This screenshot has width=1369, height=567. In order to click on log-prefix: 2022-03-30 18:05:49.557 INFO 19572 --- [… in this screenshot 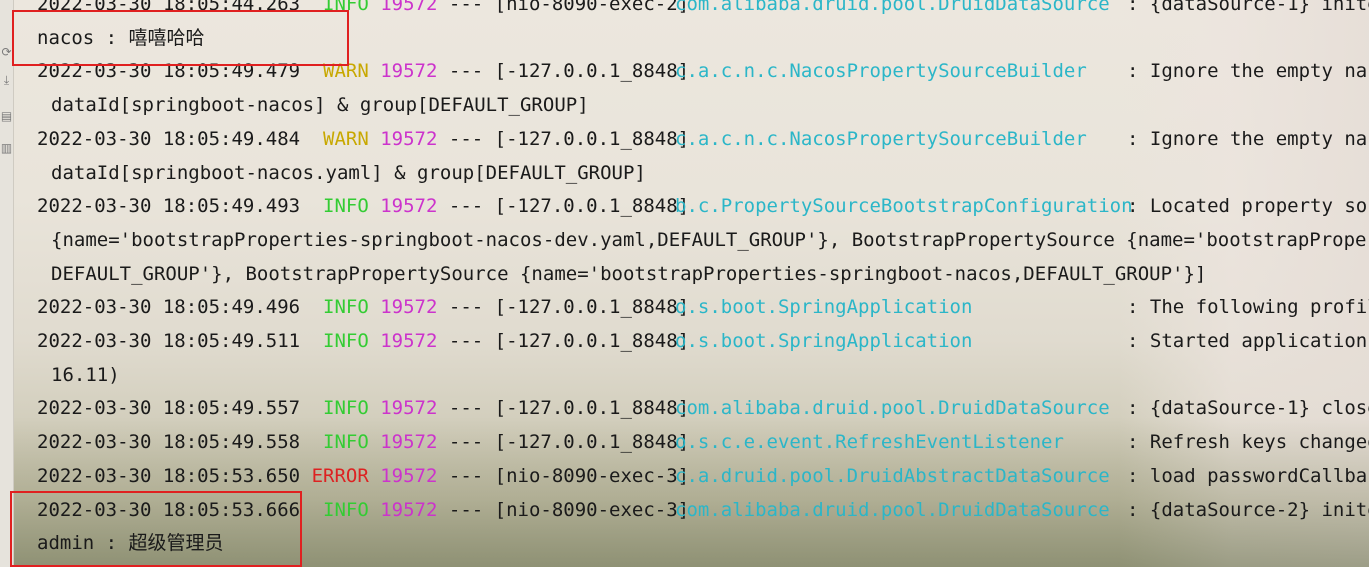, I will do `click(363, 408)`.